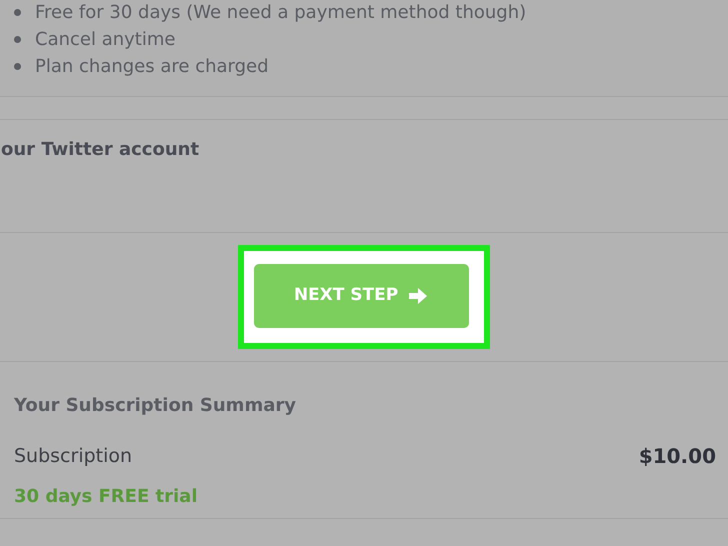 The height and width of the screenshot is (546, 728). What do you see at coordinates (677, 456) in the screenshot?
I see `price-text: $10.00` at bounding box center [677, 456].